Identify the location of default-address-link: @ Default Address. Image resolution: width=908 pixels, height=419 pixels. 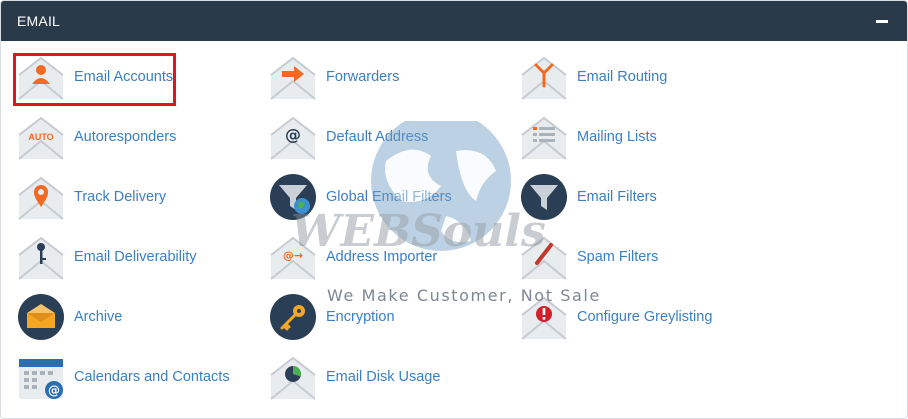
(389, 137).